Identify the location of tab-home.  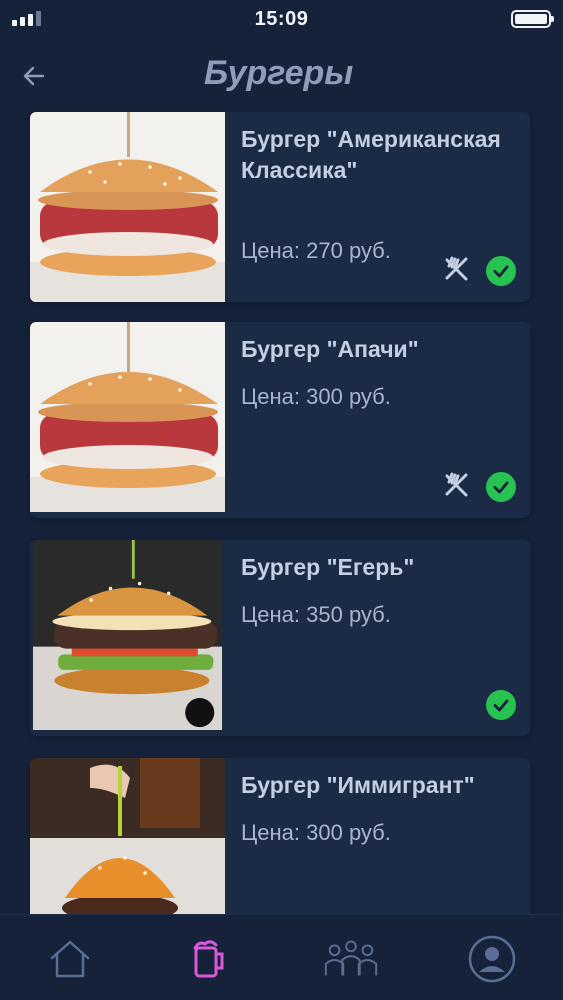
(70, 959).